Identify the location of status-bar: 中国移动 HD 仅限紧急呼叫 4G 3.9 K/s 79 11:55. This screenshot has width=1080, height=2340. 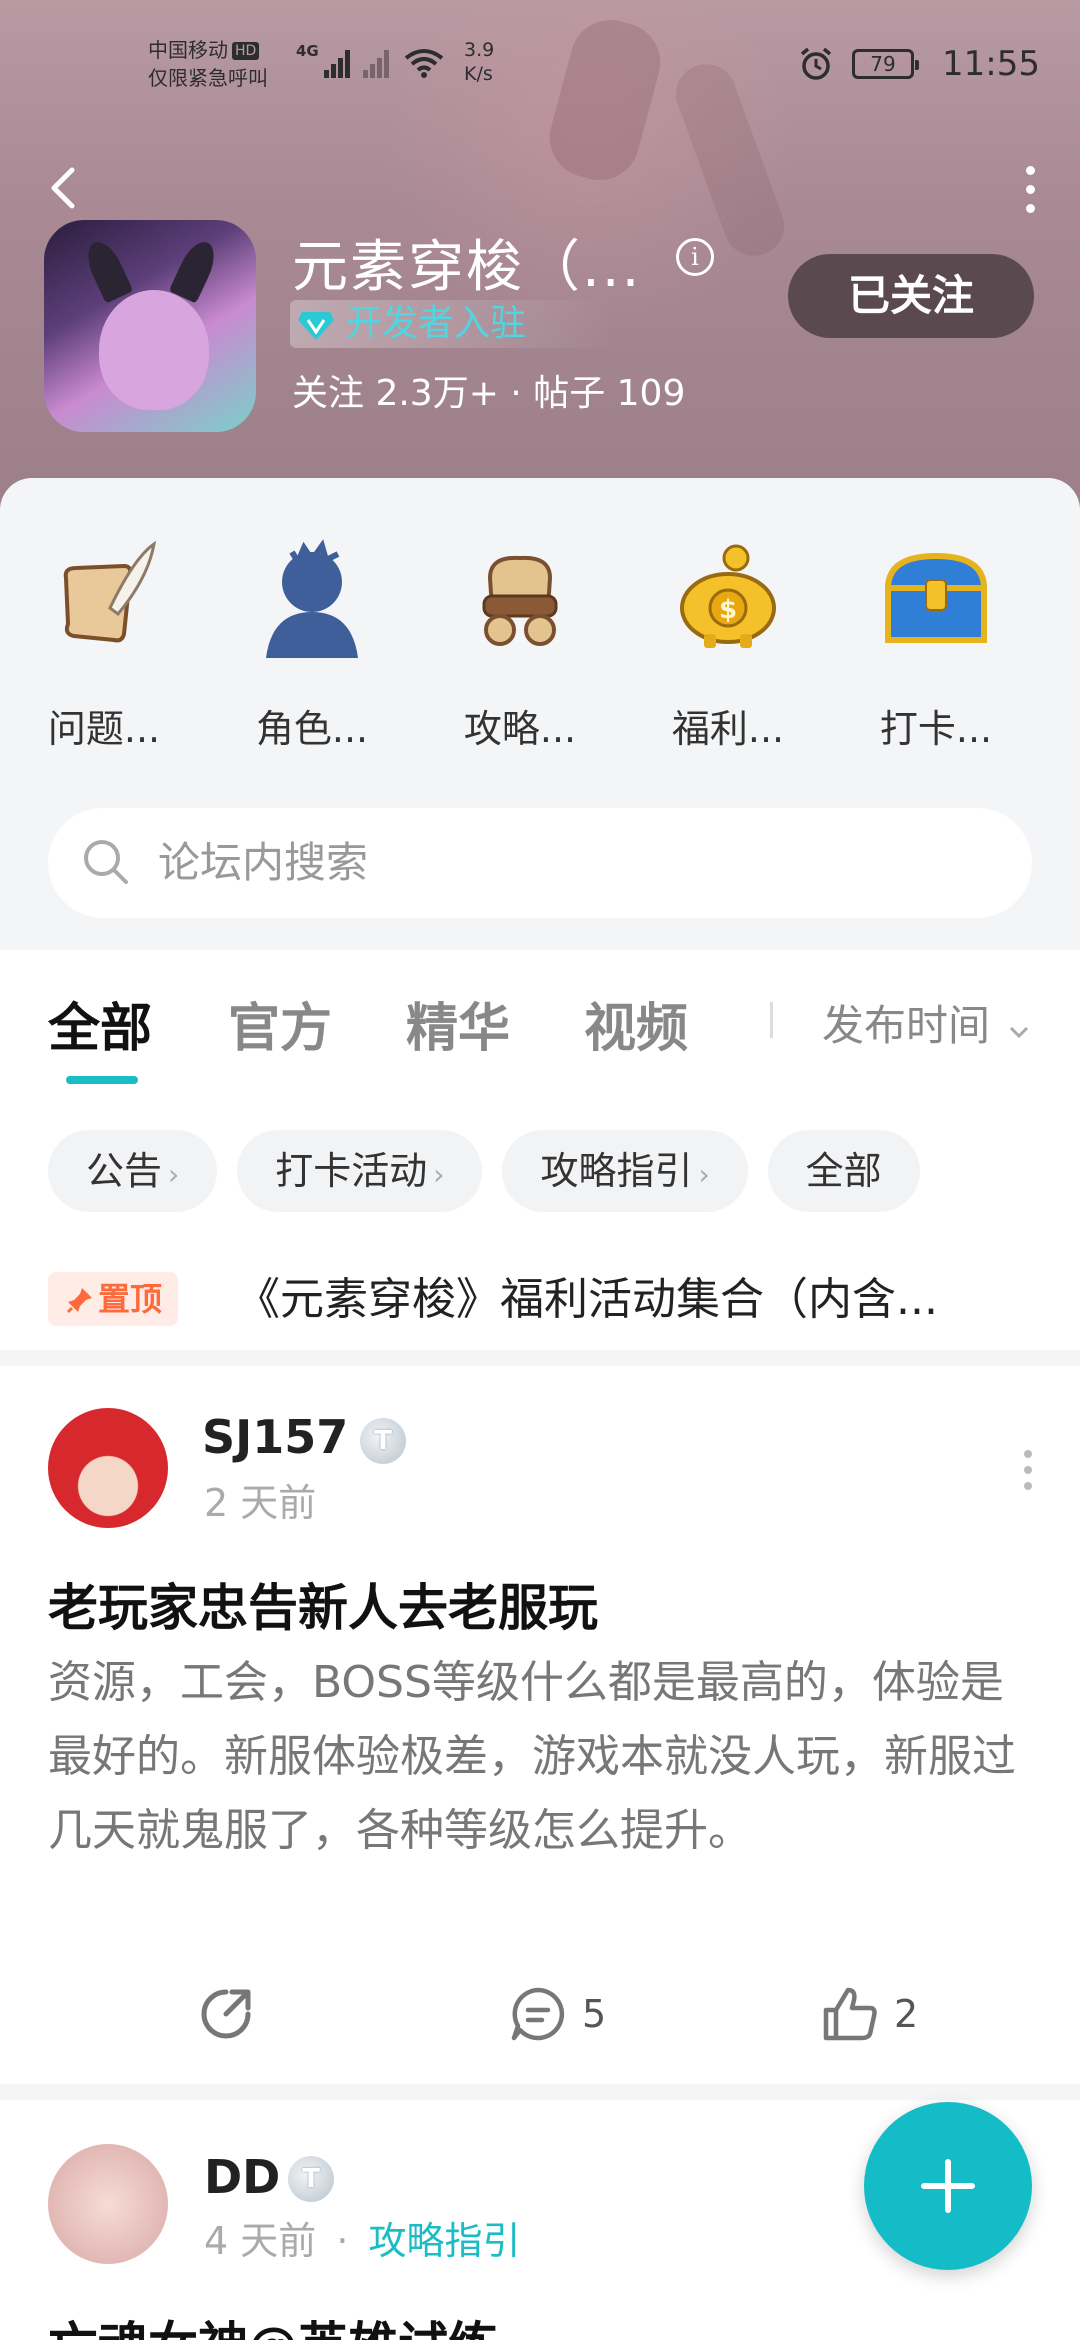
(540, 60).